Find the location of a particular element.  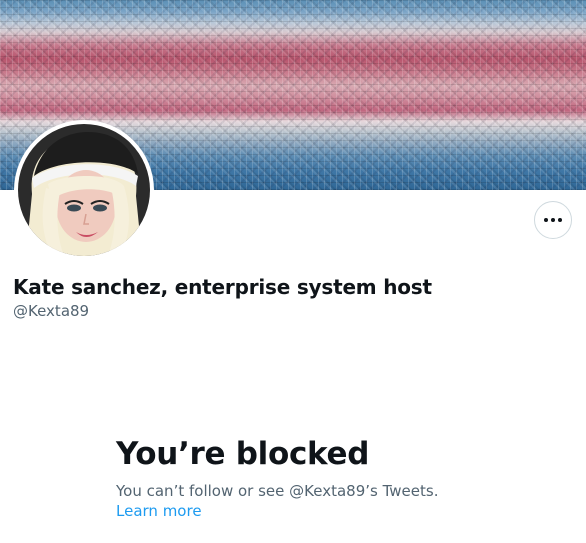

avatar-photo is located at coordinates (84, 190).